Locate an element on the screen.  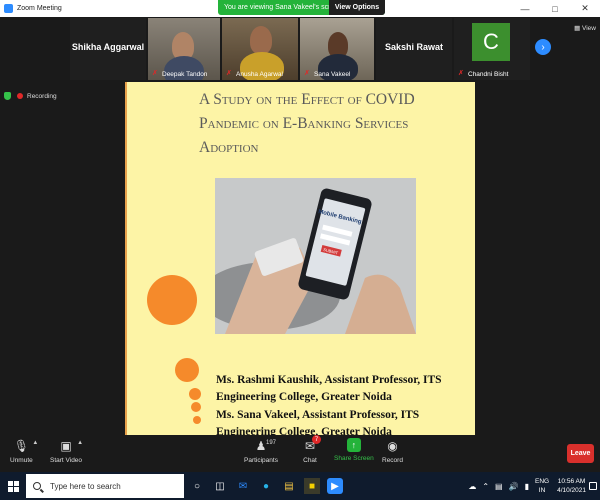
record-label: Record is located at coordinates (392, 460).